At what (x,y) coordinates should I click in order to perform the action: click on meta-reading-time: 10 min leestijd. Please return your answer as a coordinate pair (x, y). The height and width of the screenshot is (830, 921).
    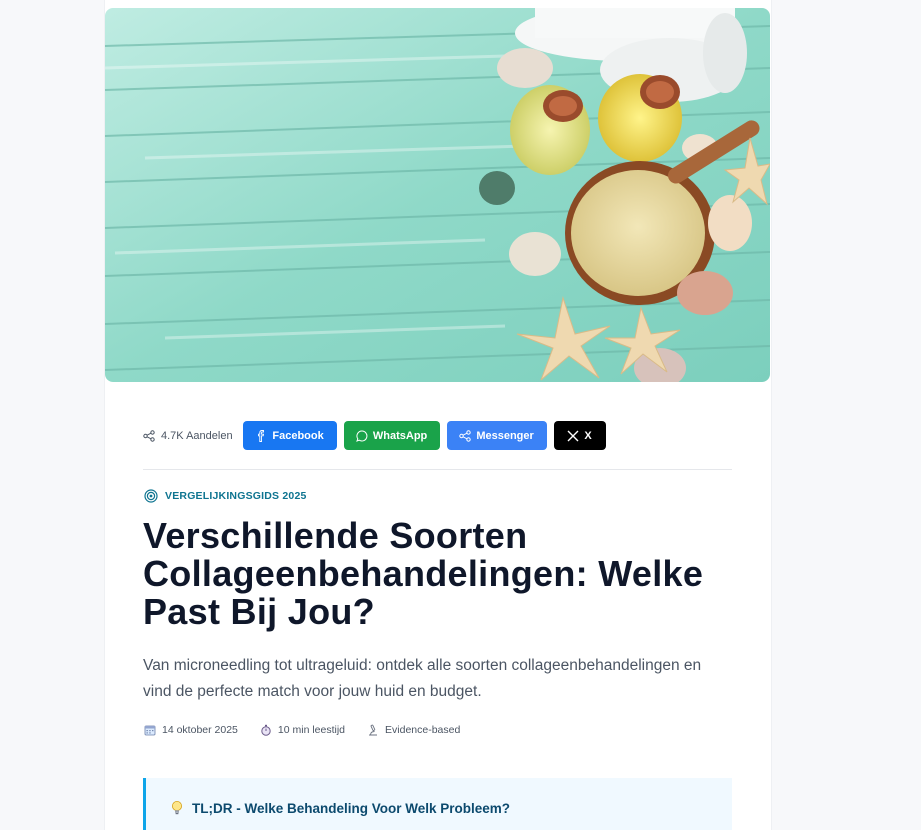
    Looking at the image, I should click on (302, 730).